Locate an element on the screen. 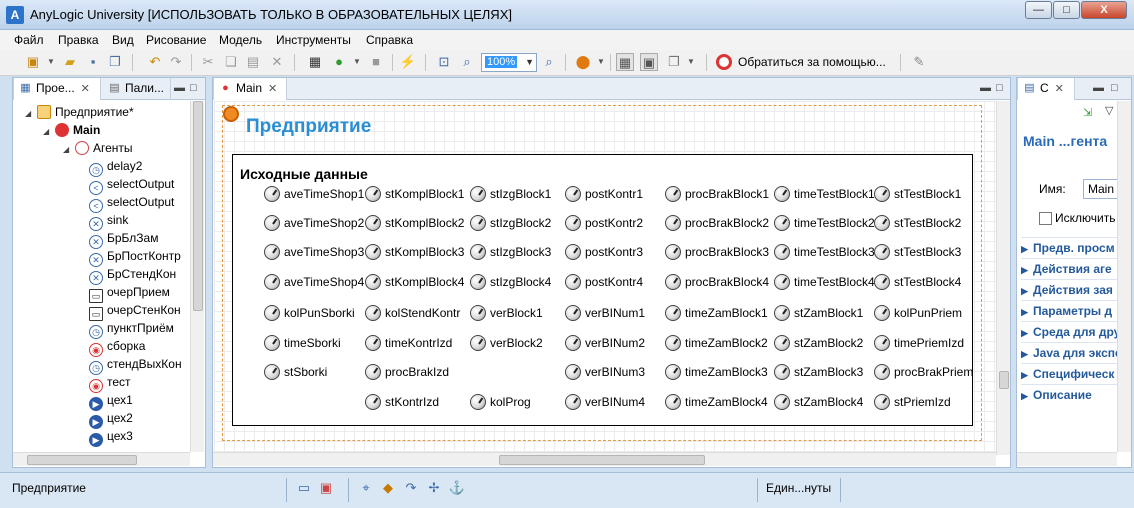 Image resolution: width=1134 pixels, height=508 pixels. parameter-item: verBINum2 is located at coordinates (605, 343).